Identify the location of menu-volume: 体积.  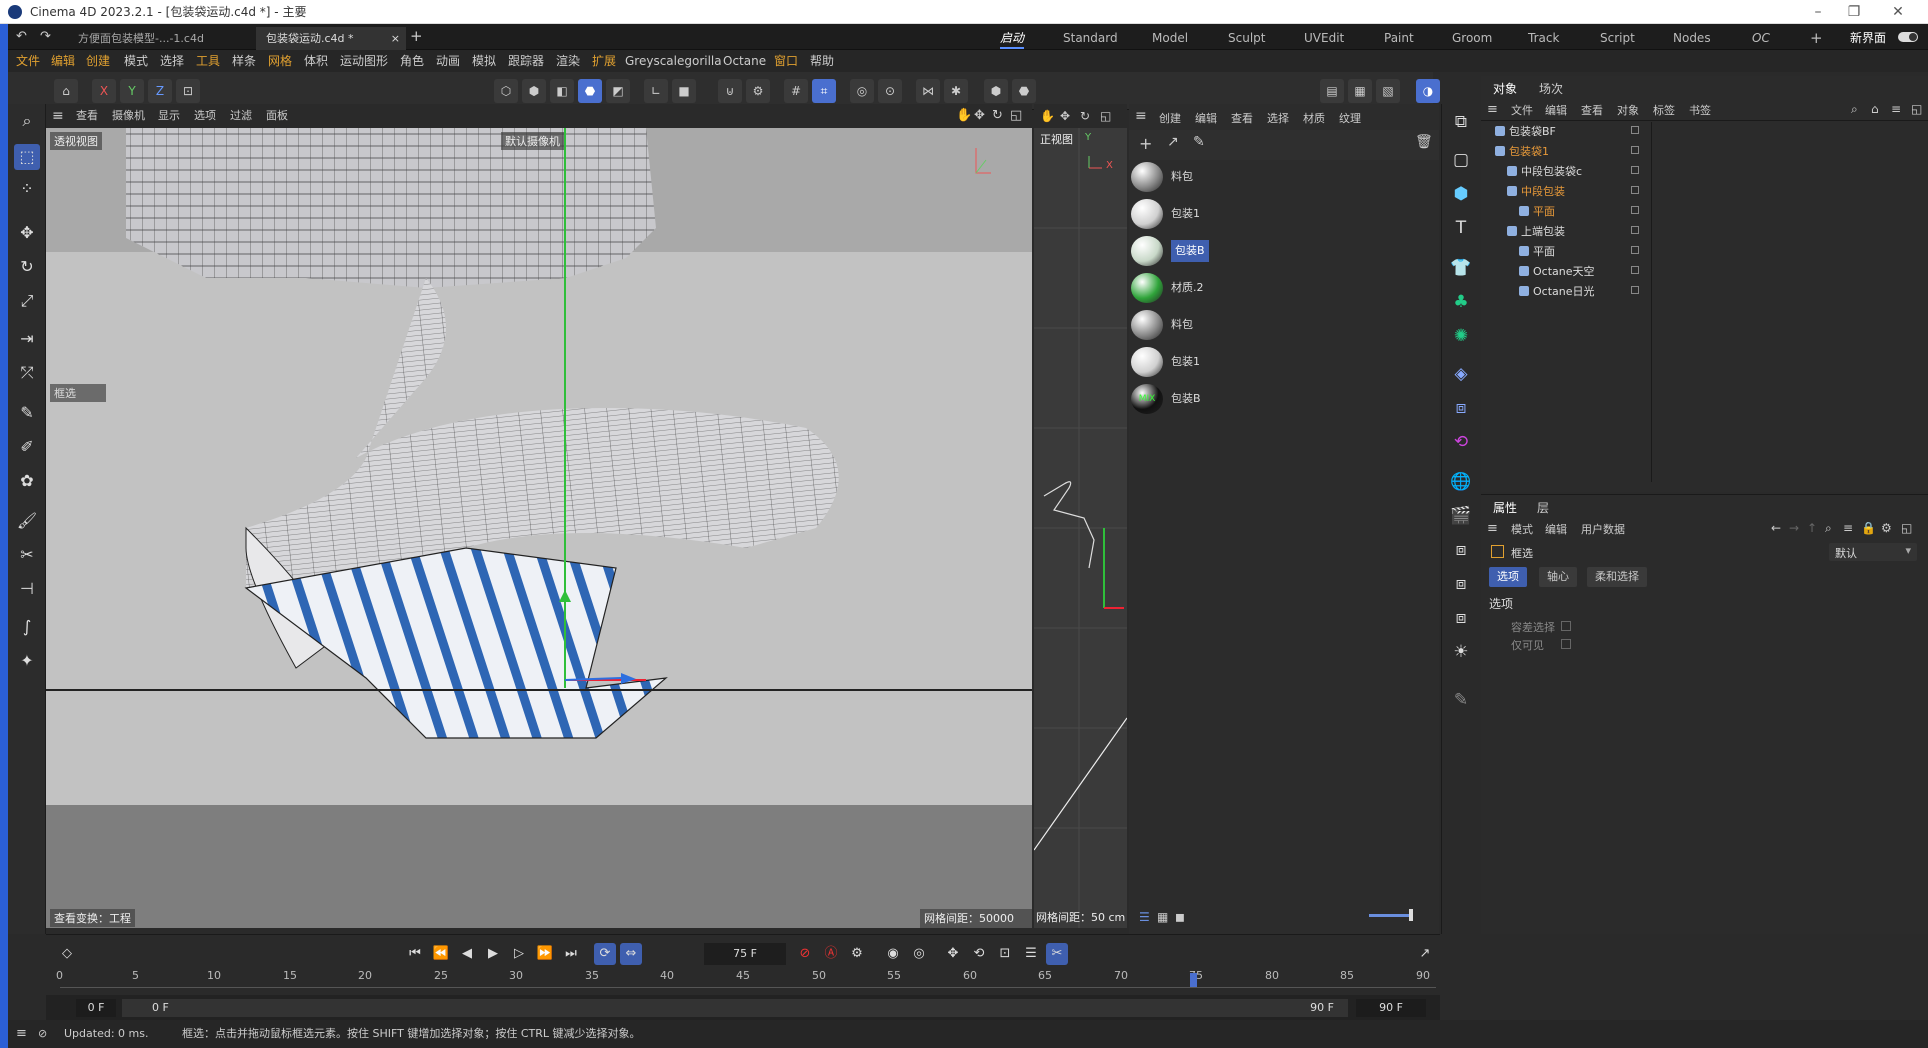
(316, 61).